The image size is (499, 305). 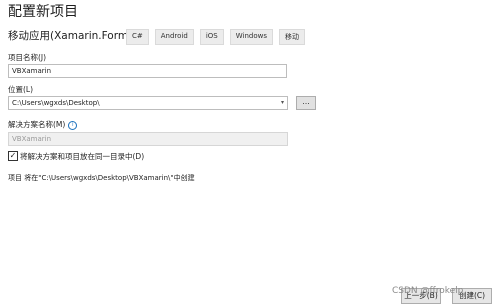 I want to click on location-combobox: C:\Users\wgxds\Desktop\ ▾, so click(x=148, y=103).